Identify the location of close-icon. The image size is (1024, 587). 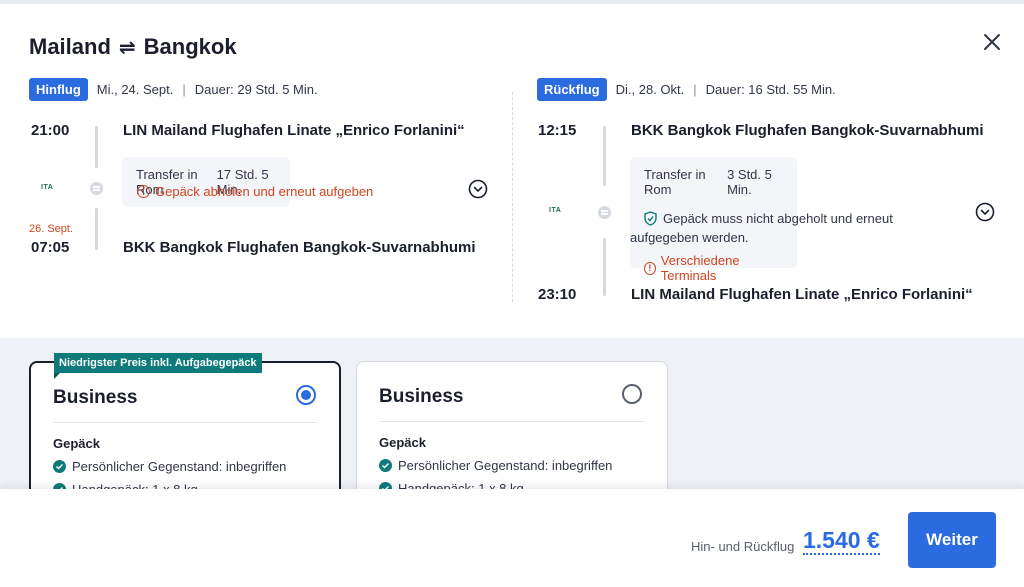
(992, 42).